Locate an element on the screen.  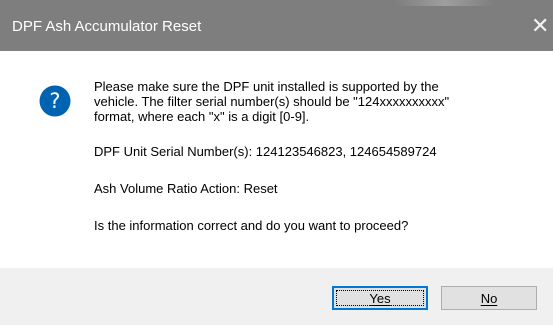
yes-button: Yes is located at coordinates (380, 298).